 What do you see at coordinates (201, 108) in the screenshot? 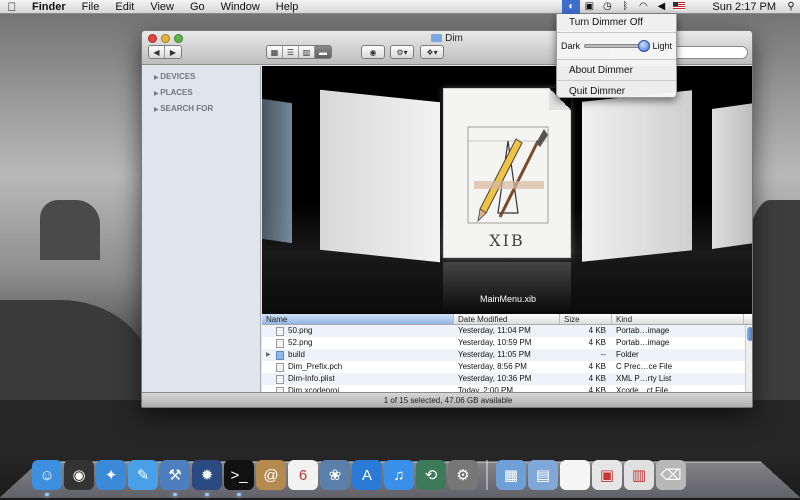
I see `sidebar-search-for: SEARCH FOR` at bounding box center [201, 108].